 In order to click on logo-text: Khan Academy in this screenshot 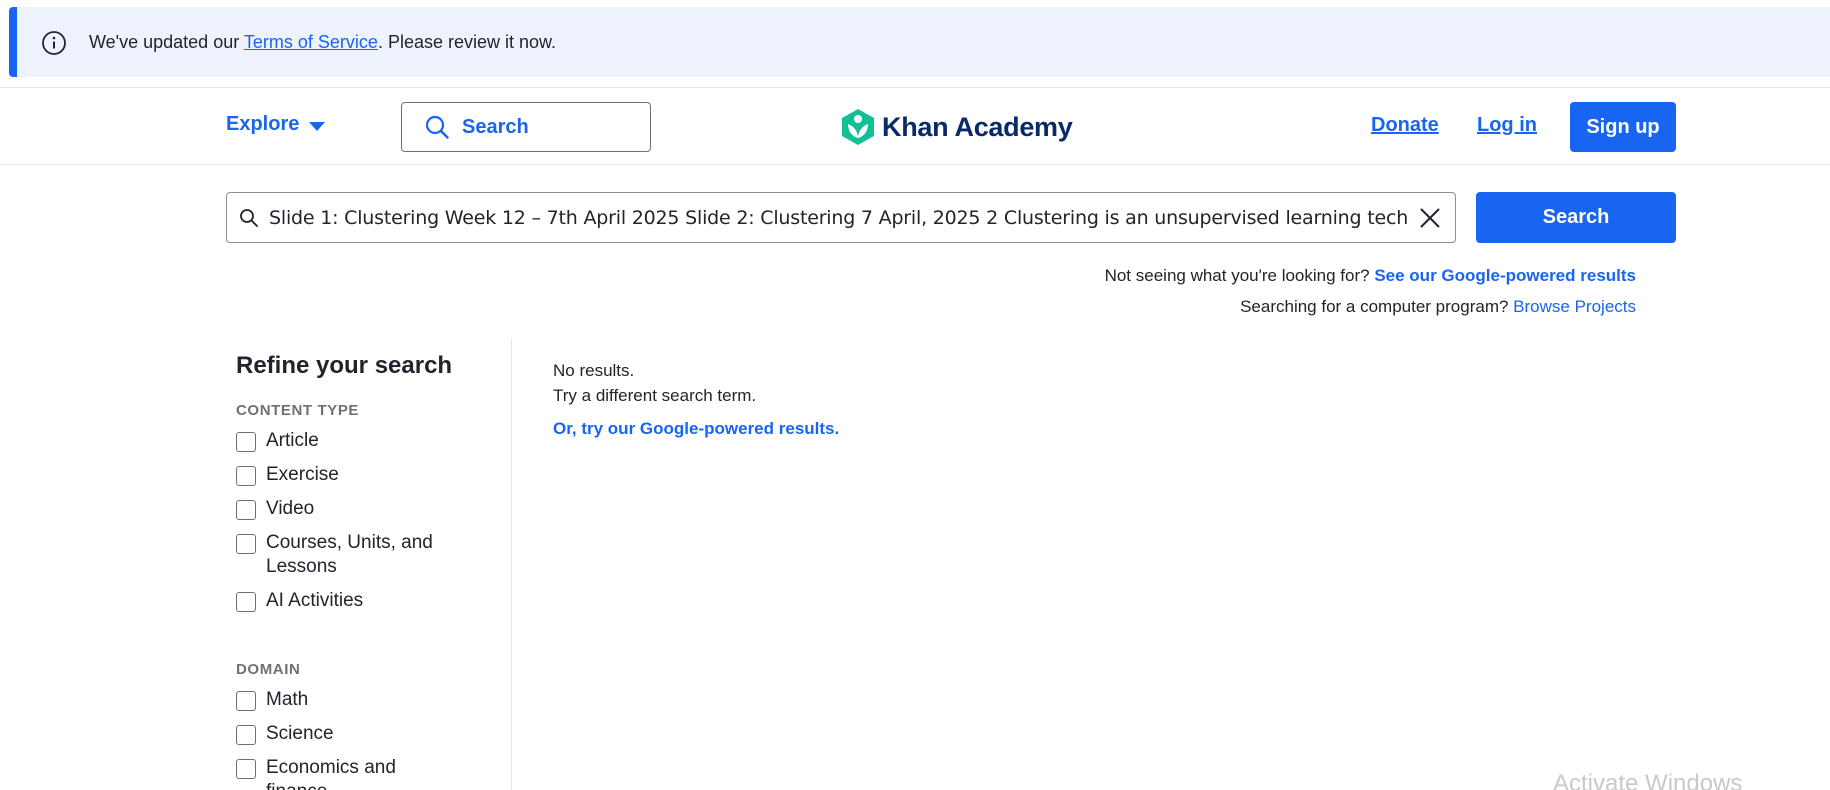, I will do `click(977, 126)`.